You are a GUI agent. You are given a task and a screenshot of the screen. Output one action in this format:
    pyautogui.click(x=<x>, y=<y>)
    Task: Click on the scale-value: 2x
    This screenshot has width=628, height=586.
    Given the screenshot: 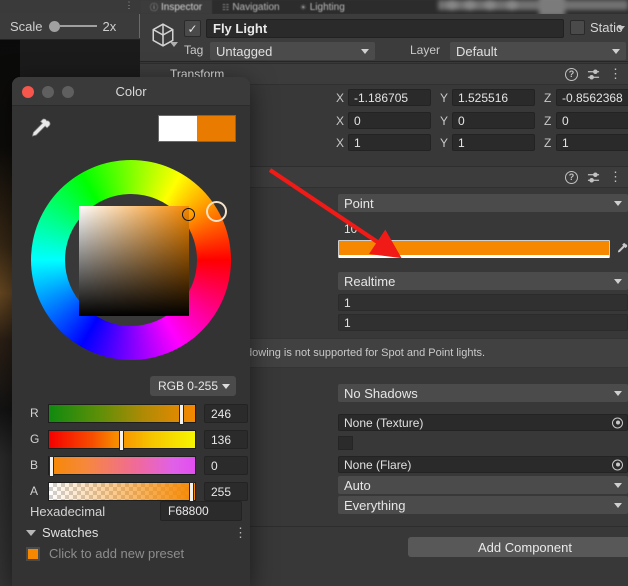 What is the action you would take?
    pyautogui.click(x=109, y=26)
    